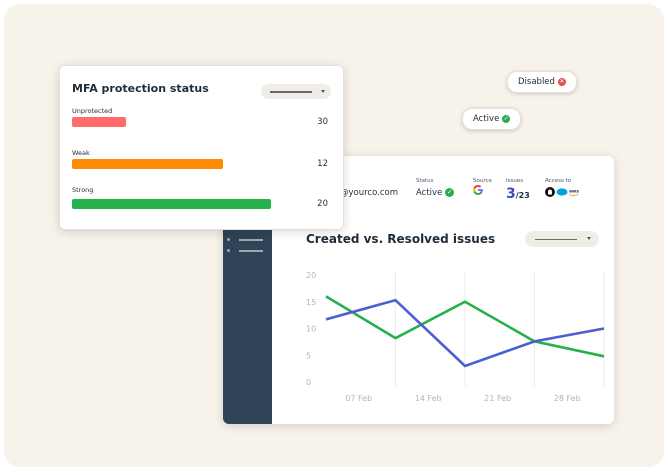 The height and width of the screenshot is (475, 668). I want to click on x-tick-label: 21 Feb, so click(497, 398).